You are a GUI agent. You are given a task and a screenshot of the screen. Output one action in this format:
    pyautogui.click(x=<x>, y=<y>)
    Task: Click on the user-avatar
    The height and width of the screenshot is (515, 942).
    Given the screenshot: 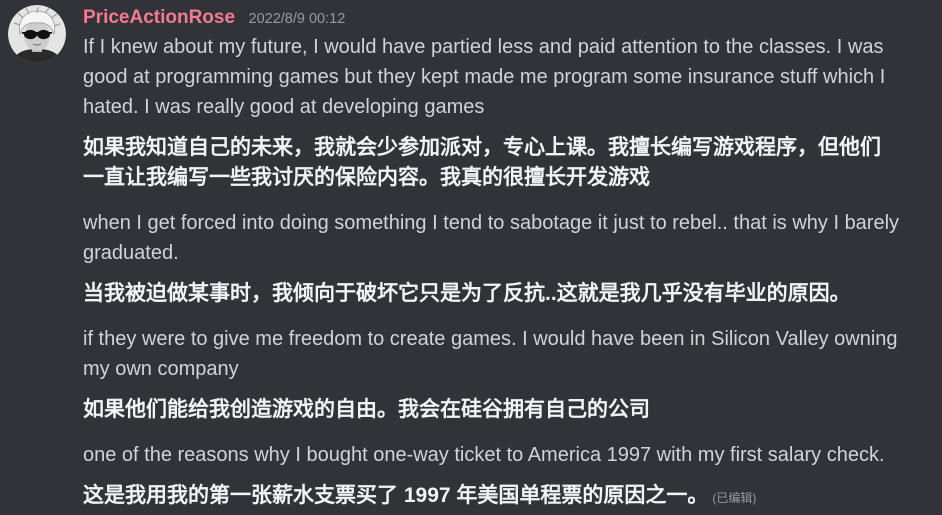 What is the action you would take?
    pyautogui.click(x=37, y=34)
    